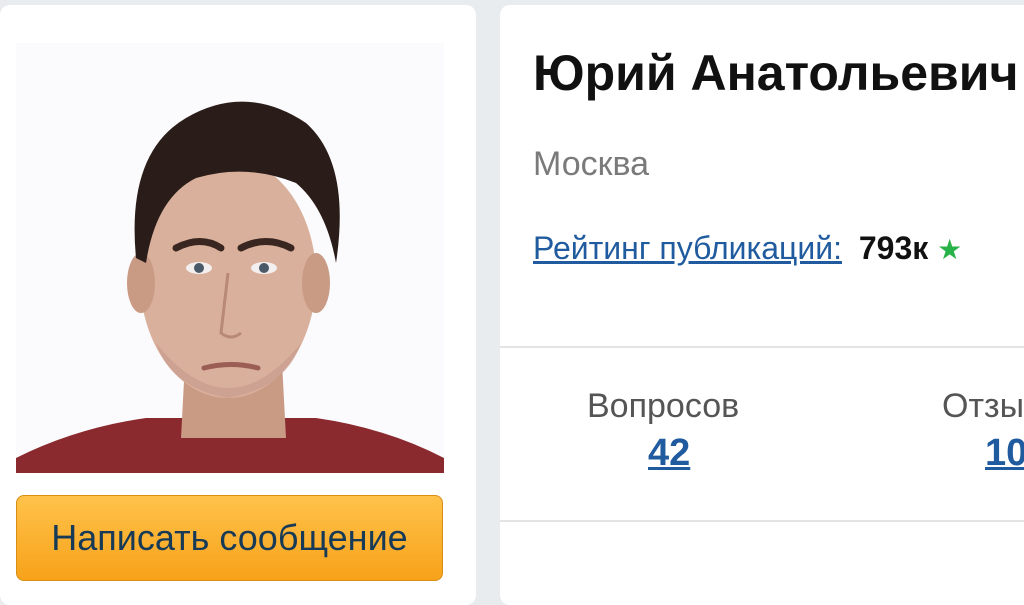 The width and height of the screenshot is (1024, 605). Describe the element at coordinates (893, 248) in the screenshot. I see `rating-value: 793к` at that location.